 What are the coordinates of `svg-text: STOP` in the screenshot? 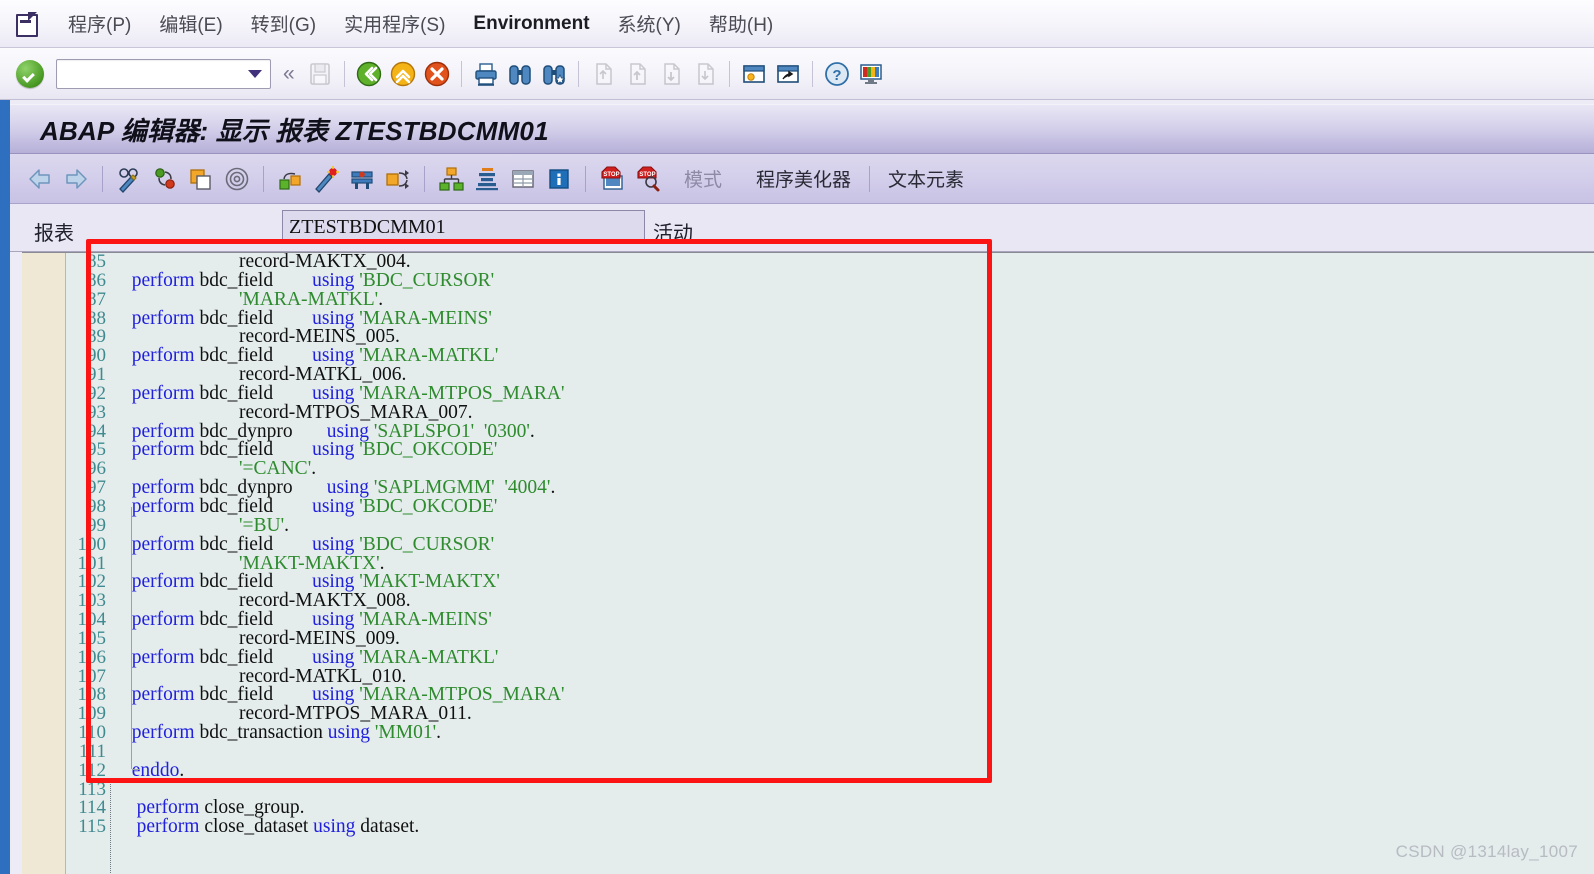 It's located at (611, 175).